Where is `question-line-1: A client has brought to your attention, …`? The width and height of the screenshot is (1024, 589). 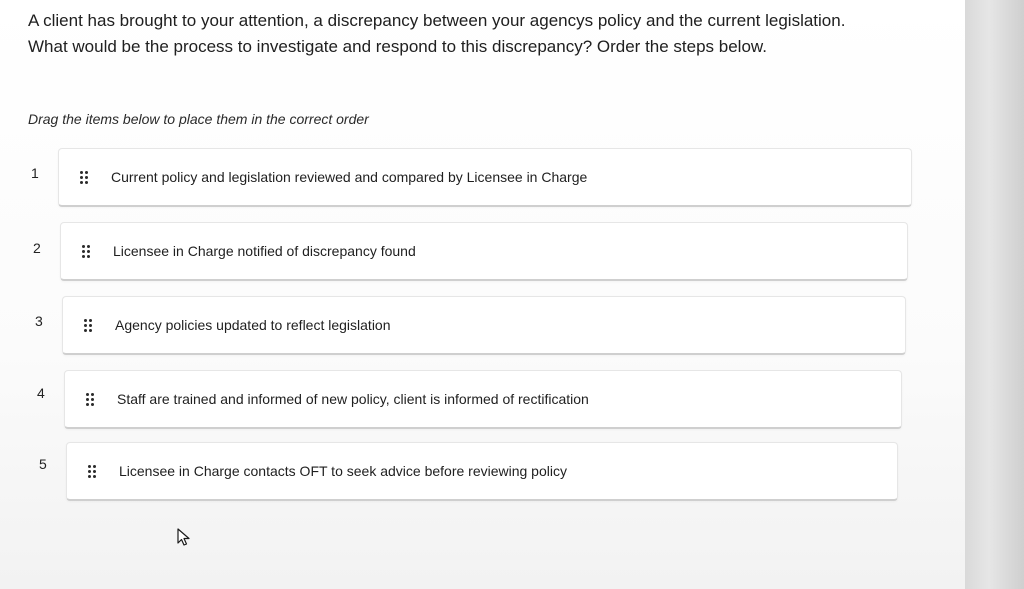
question-line-1: A client has brought to your attention, … is located at coordinates (437, 20).